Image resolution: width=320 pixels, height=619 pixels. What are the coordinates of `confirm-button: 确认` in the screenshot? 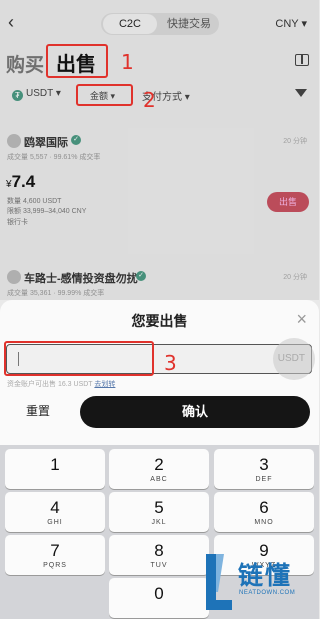 It's located at (195, 412).